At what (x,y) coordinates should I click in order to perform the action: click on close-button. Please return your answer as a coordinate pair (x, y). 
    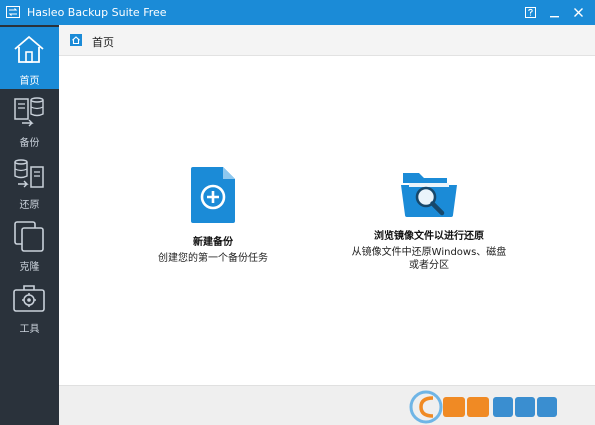
    Looking at the image, I should click on (578, 12).